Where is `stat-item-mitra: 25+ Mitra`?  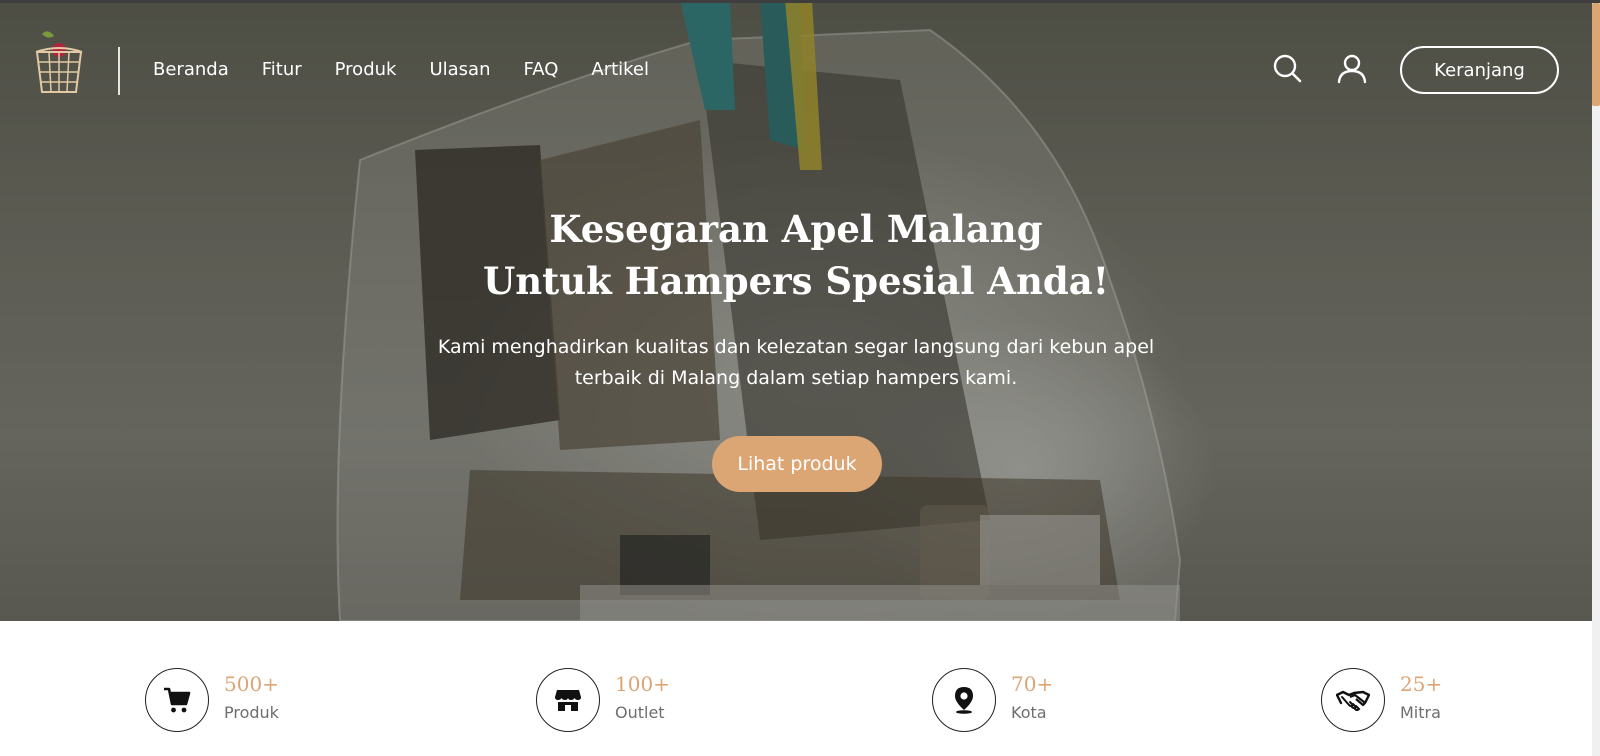 stat-item-mitra: 25+ Mitra is located at coordinates (1421, 700).